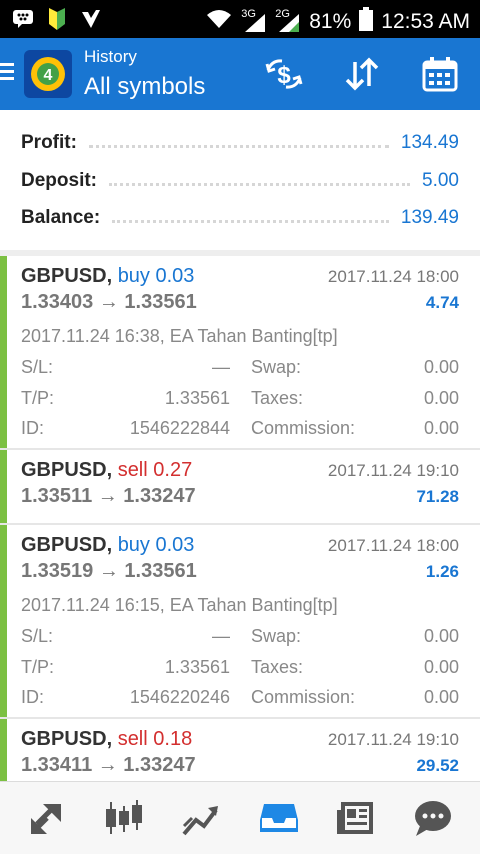 The image size is (480, 854). What do you see at coordinates (440, 74) in the screenshot?
I see `calendar-icon` at bounding box center [440, 74].